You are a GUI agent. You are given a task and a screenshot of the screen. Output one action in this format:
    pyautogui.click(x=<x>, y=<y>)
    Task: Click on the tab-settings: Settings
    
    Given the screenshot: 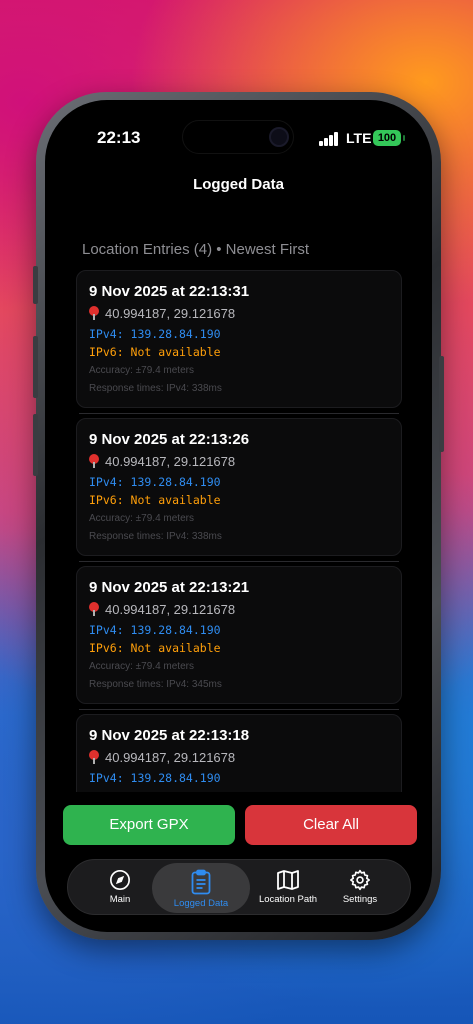 What is the action you would take?
    pyautogui.click(x=360, y=888)
    